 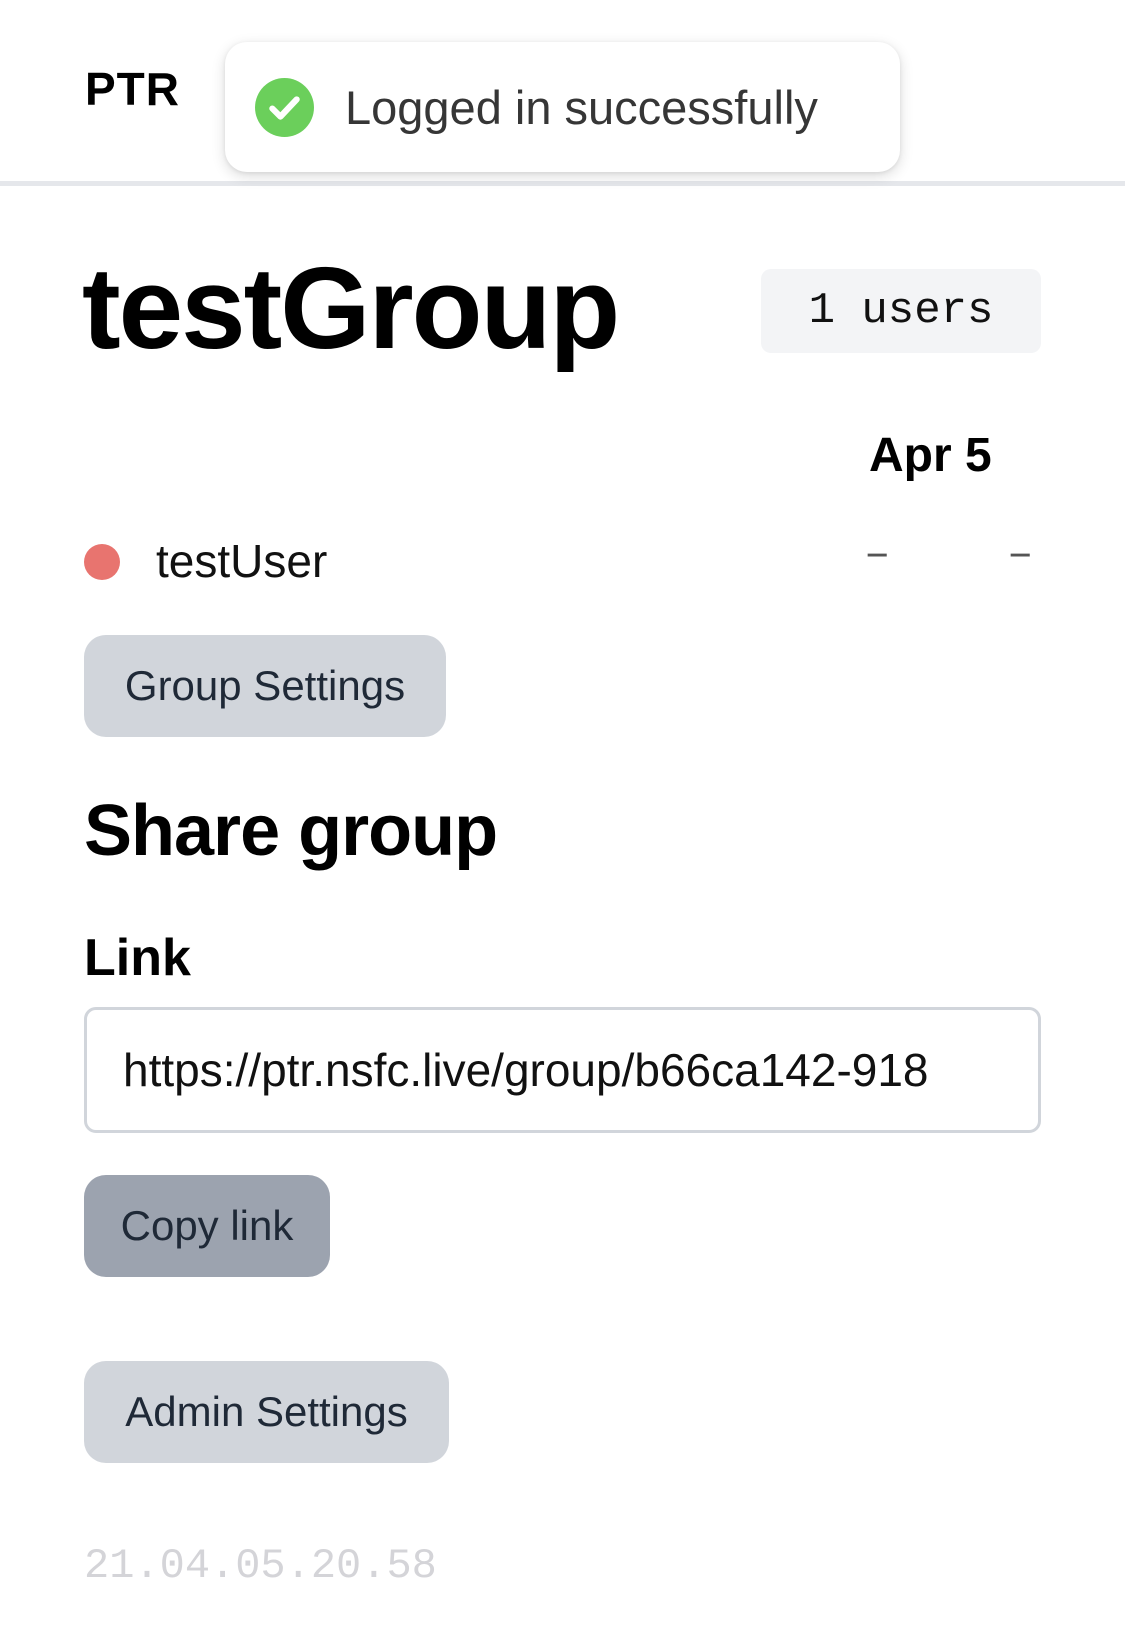 What do you see at coordinates (564, 565) in the screenshot?
I see `member-row: testUser – –` at bounding box center [564, 565].